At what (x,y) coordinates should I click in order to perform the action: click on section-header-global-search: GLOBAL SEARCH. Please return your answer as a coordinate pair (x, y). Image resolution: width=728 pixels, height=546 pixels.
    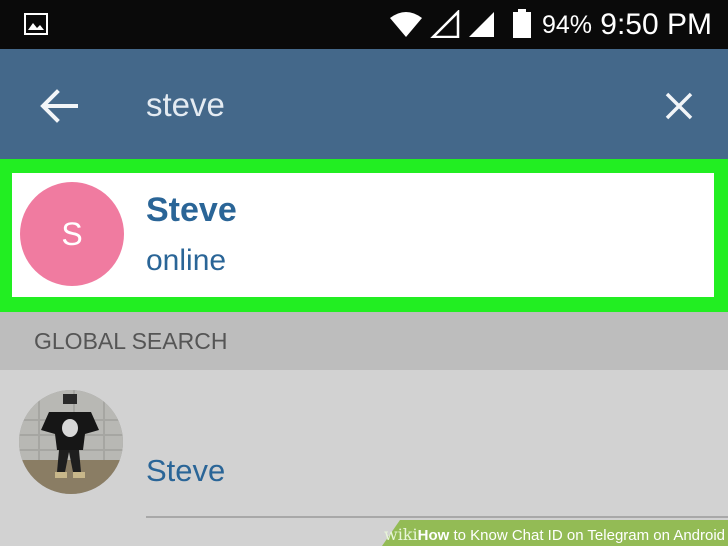
    Looking at the image, I should click on (364, 341).